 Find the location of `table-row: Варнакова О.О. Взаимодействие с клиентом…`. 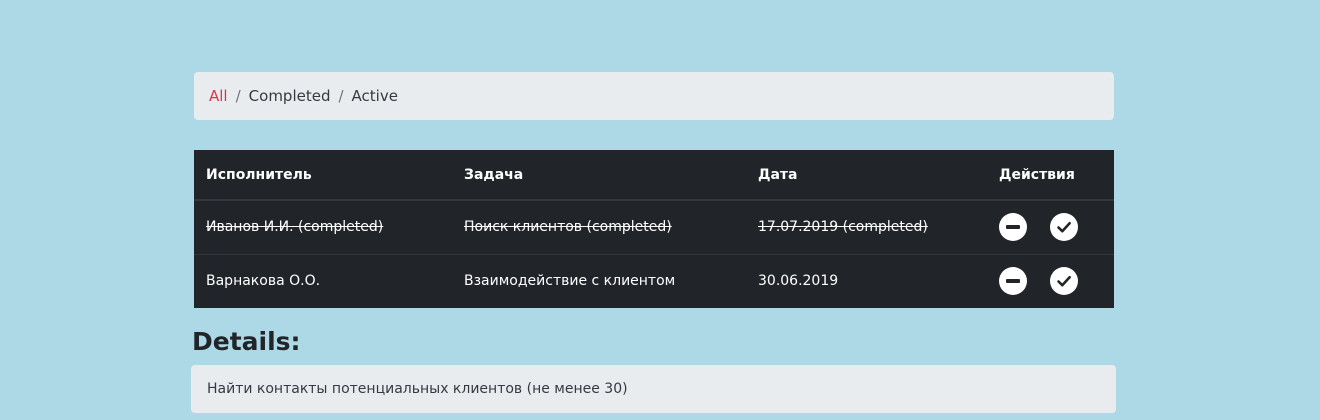

table-row: Варнакова О.О. Взаимодействие с клиентом… is located at coordinates (654, 280).